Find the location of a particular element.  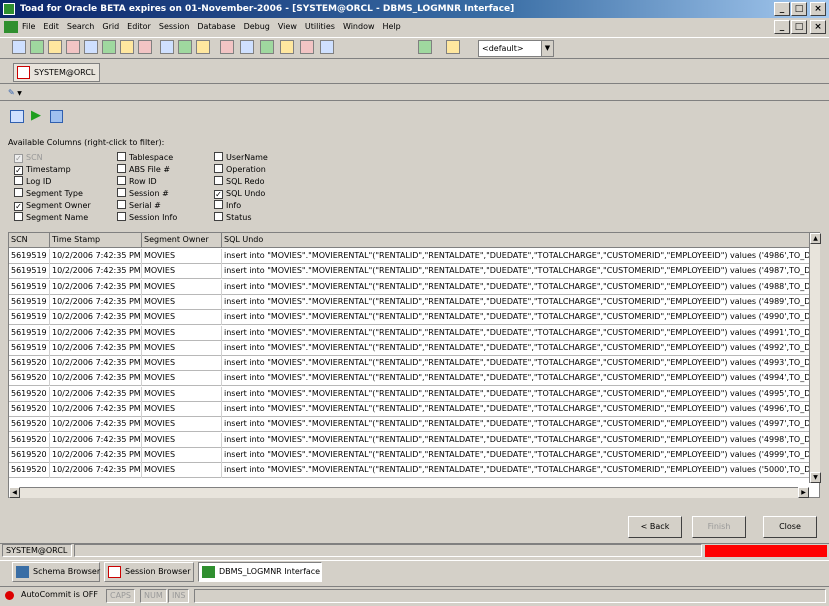

schema-browser-icon is located at coordinates (37, 47).